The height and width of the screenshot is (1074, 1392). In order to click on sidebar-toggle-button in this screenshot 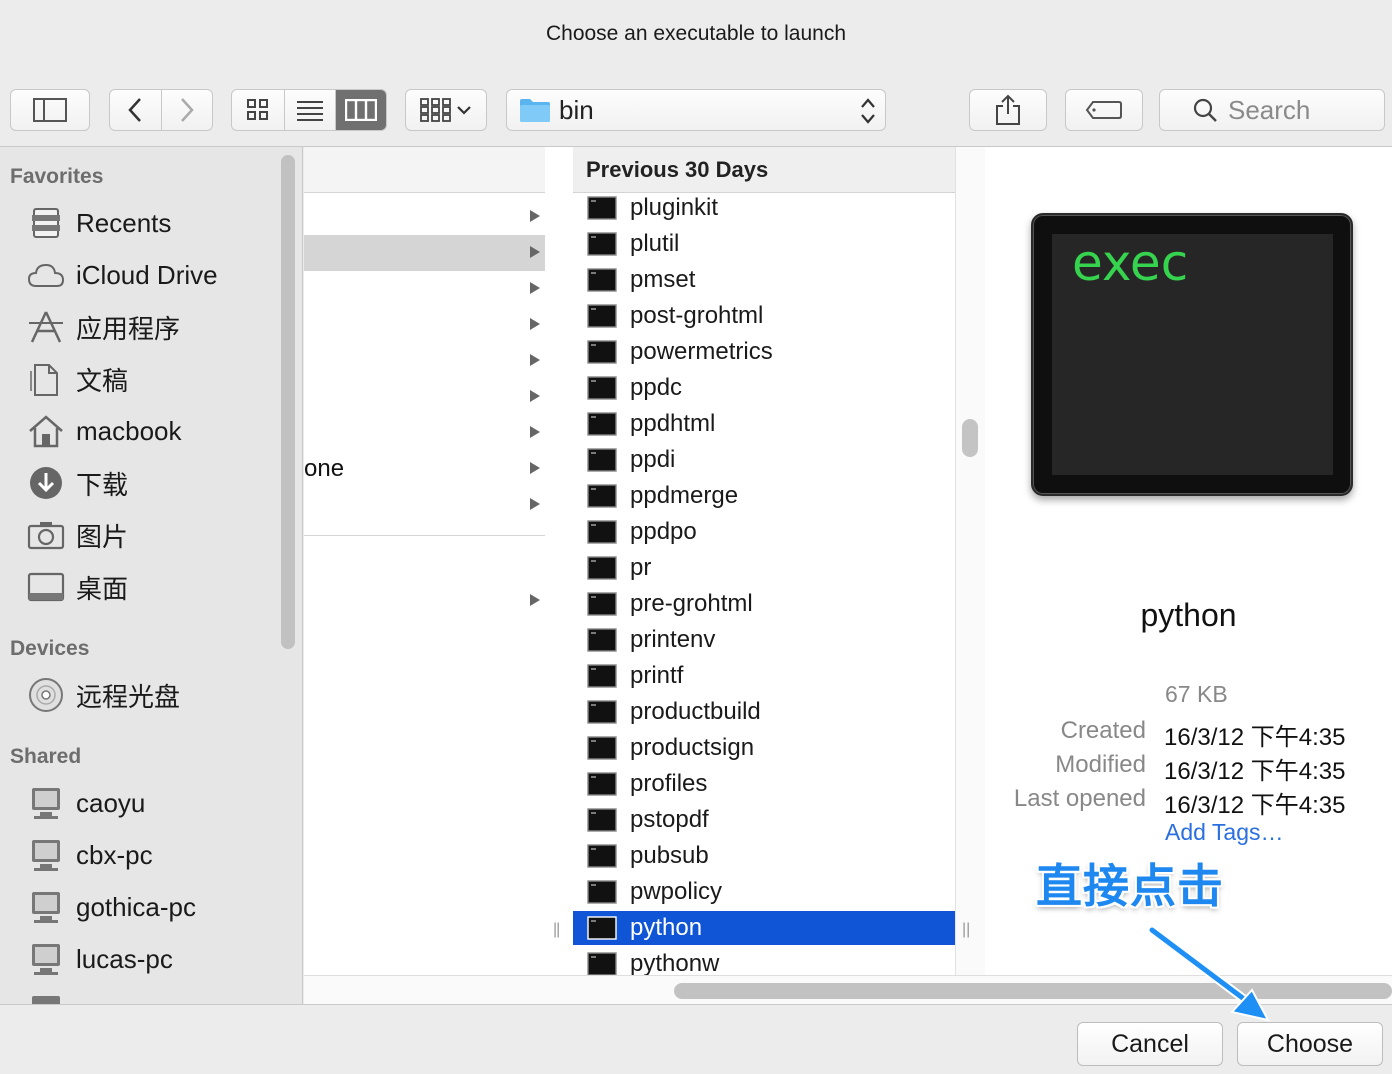, I will do `click(50, 110)`.